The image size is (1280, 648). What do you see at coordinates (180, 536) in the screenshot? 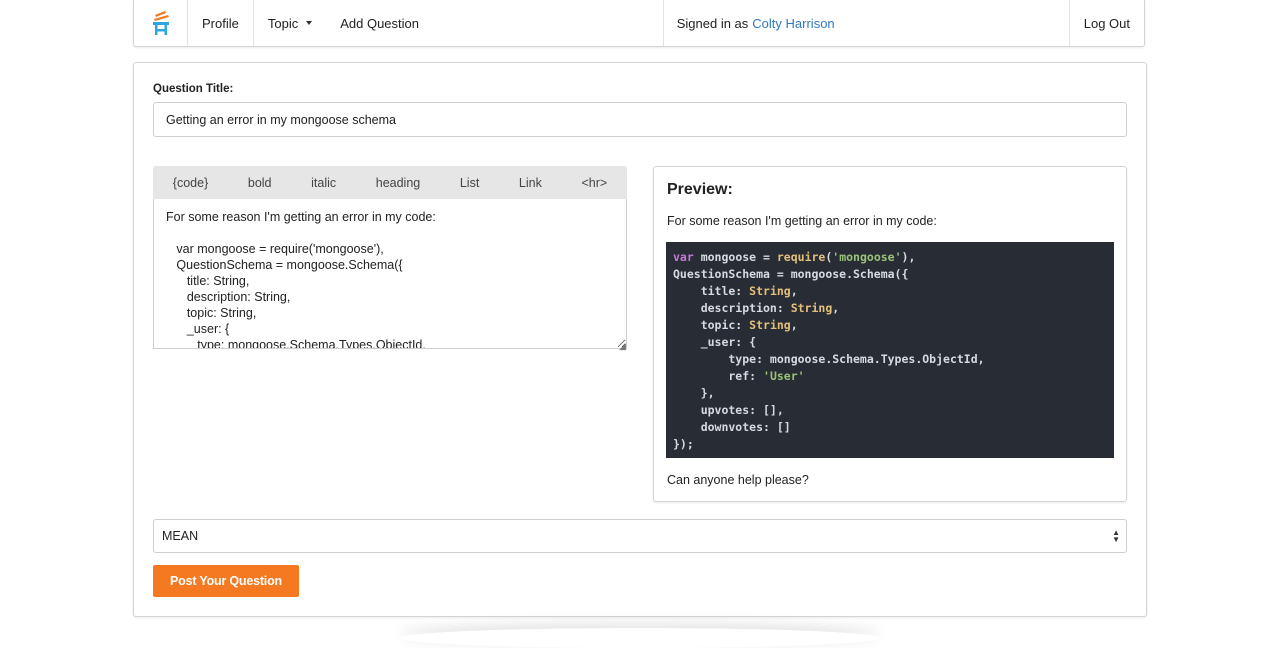
I see `topic-select-value: MEAN` at bounding box center [180, 536].